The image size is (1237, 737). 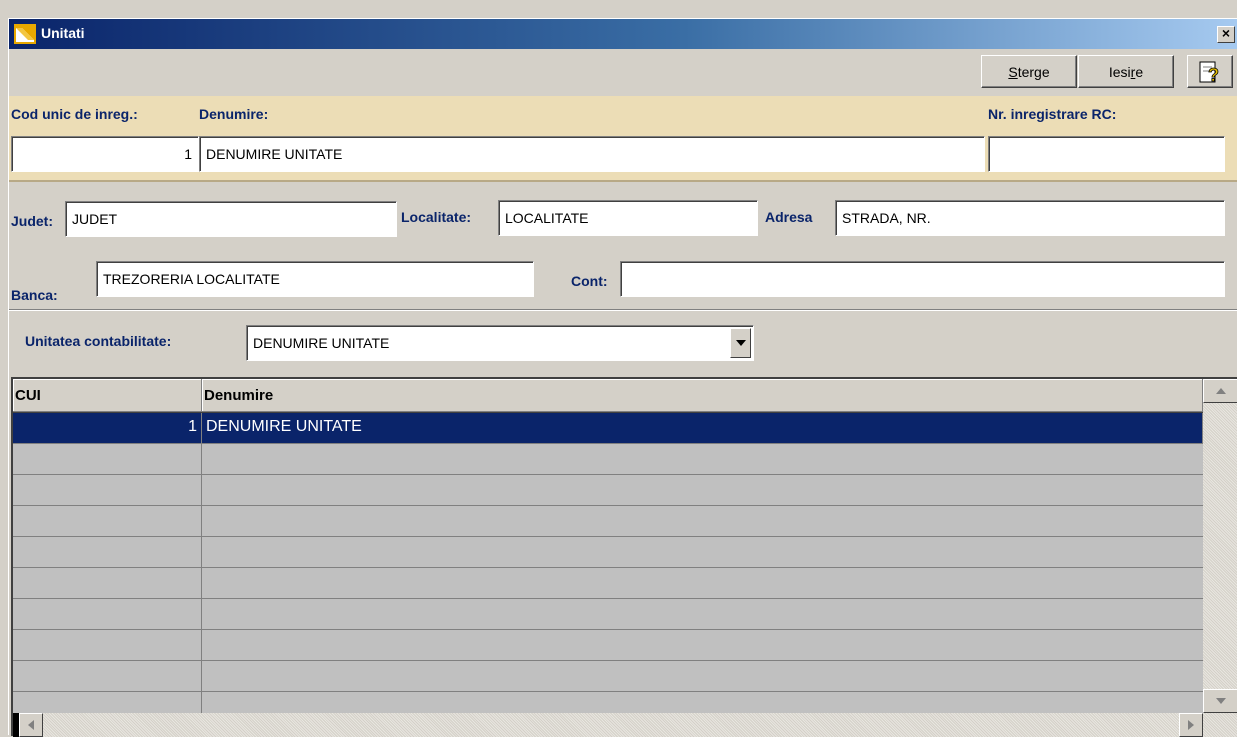 What do you see at coordinates (1220, 546) in the screenshot?
I see `vertical-scrollbar` at bounding box center [1220, 546].